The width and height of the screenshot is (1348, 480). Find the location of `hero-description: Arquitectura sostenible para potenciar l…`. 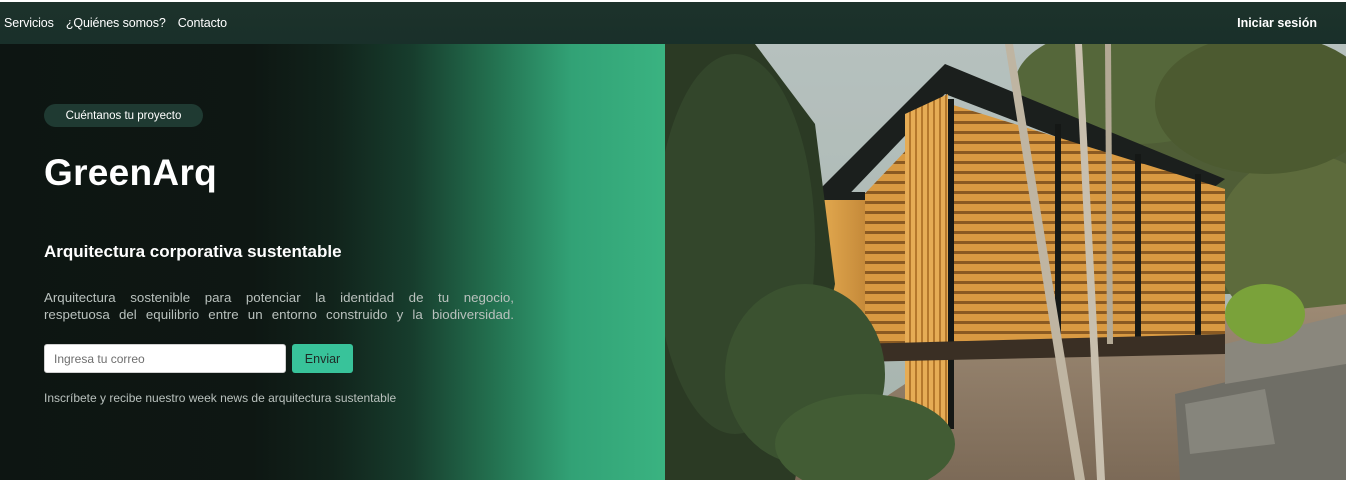

hero-description: Arquitectura sostenible para potenciar l… is located at coordinates (279, 306).